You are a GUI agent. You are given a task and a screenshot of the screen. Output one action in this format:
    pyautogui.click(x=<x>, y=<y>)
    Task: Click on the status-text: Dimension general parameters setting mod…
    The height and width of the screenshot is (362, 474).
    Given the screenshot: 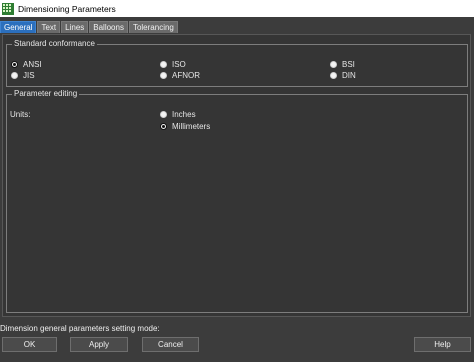 What is the action you would take?
    pyautogui.click(x=80, y=328)
    